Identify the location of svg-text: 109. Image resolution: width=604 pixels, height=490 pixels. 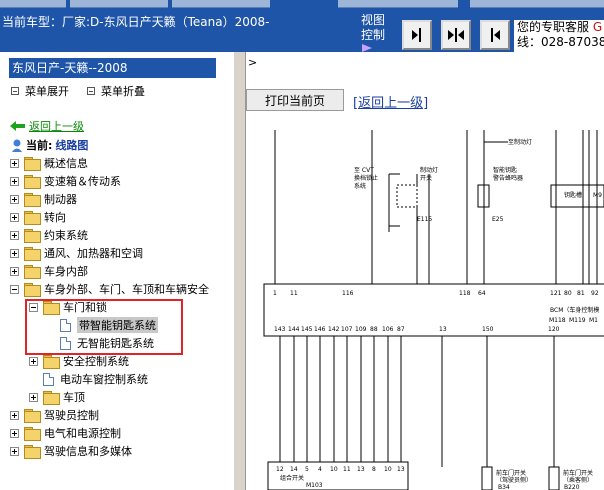
(361, 329).